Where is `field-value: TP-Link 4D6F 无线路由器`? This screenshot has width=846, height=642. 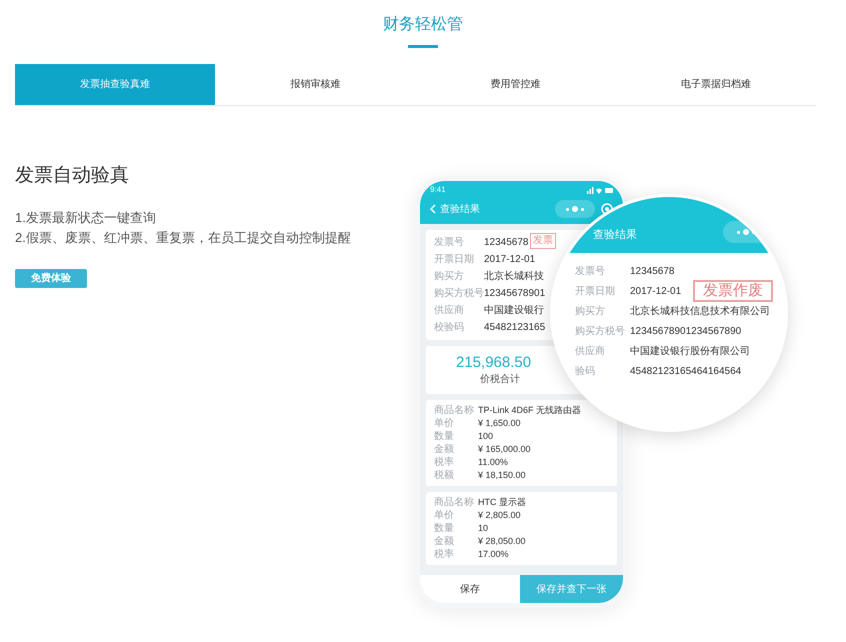 field-value: TP-Link 4D6F 无线路由器 is located at coordinates (530, 410).